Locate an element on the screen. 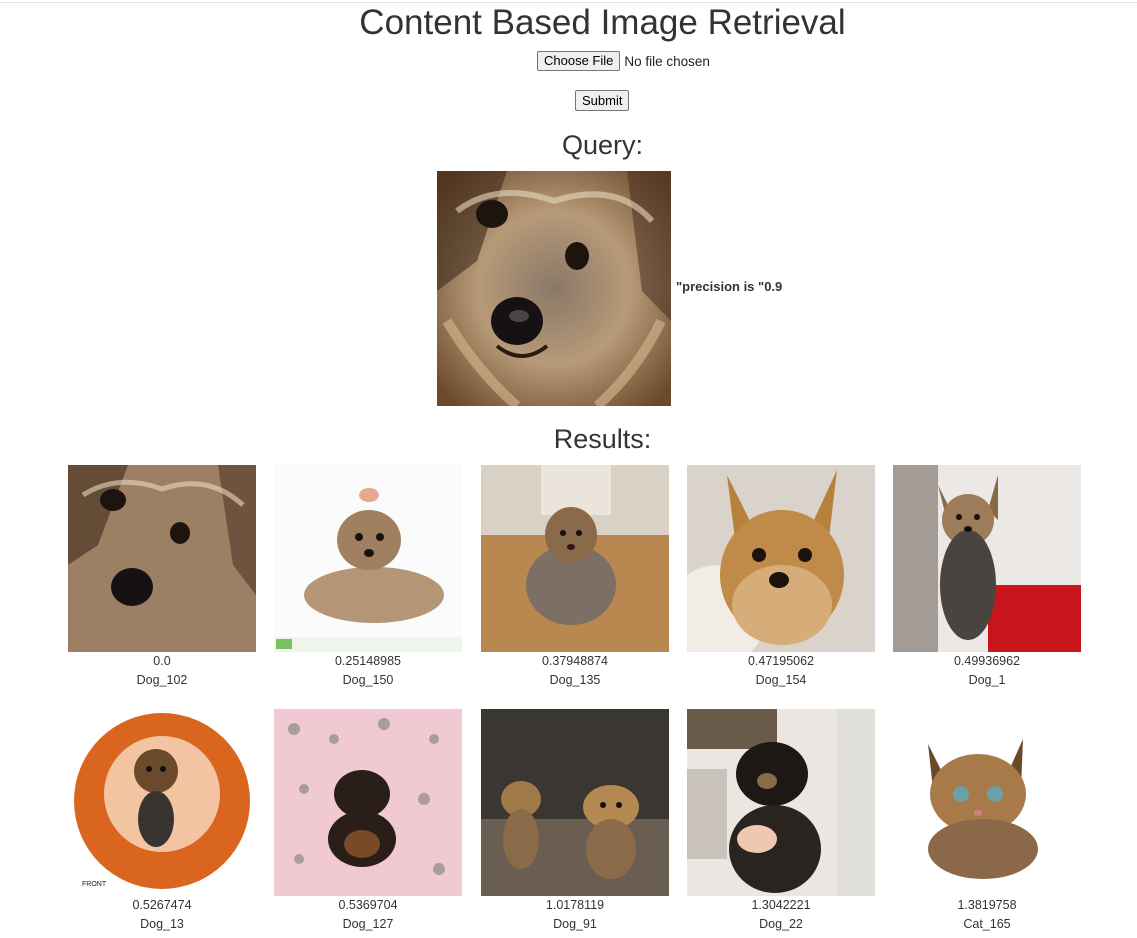 This screenshot has height=938, width=1137. result-card: FRONT 0.5267474 Dog_13 is located at coordinates (162, 821).